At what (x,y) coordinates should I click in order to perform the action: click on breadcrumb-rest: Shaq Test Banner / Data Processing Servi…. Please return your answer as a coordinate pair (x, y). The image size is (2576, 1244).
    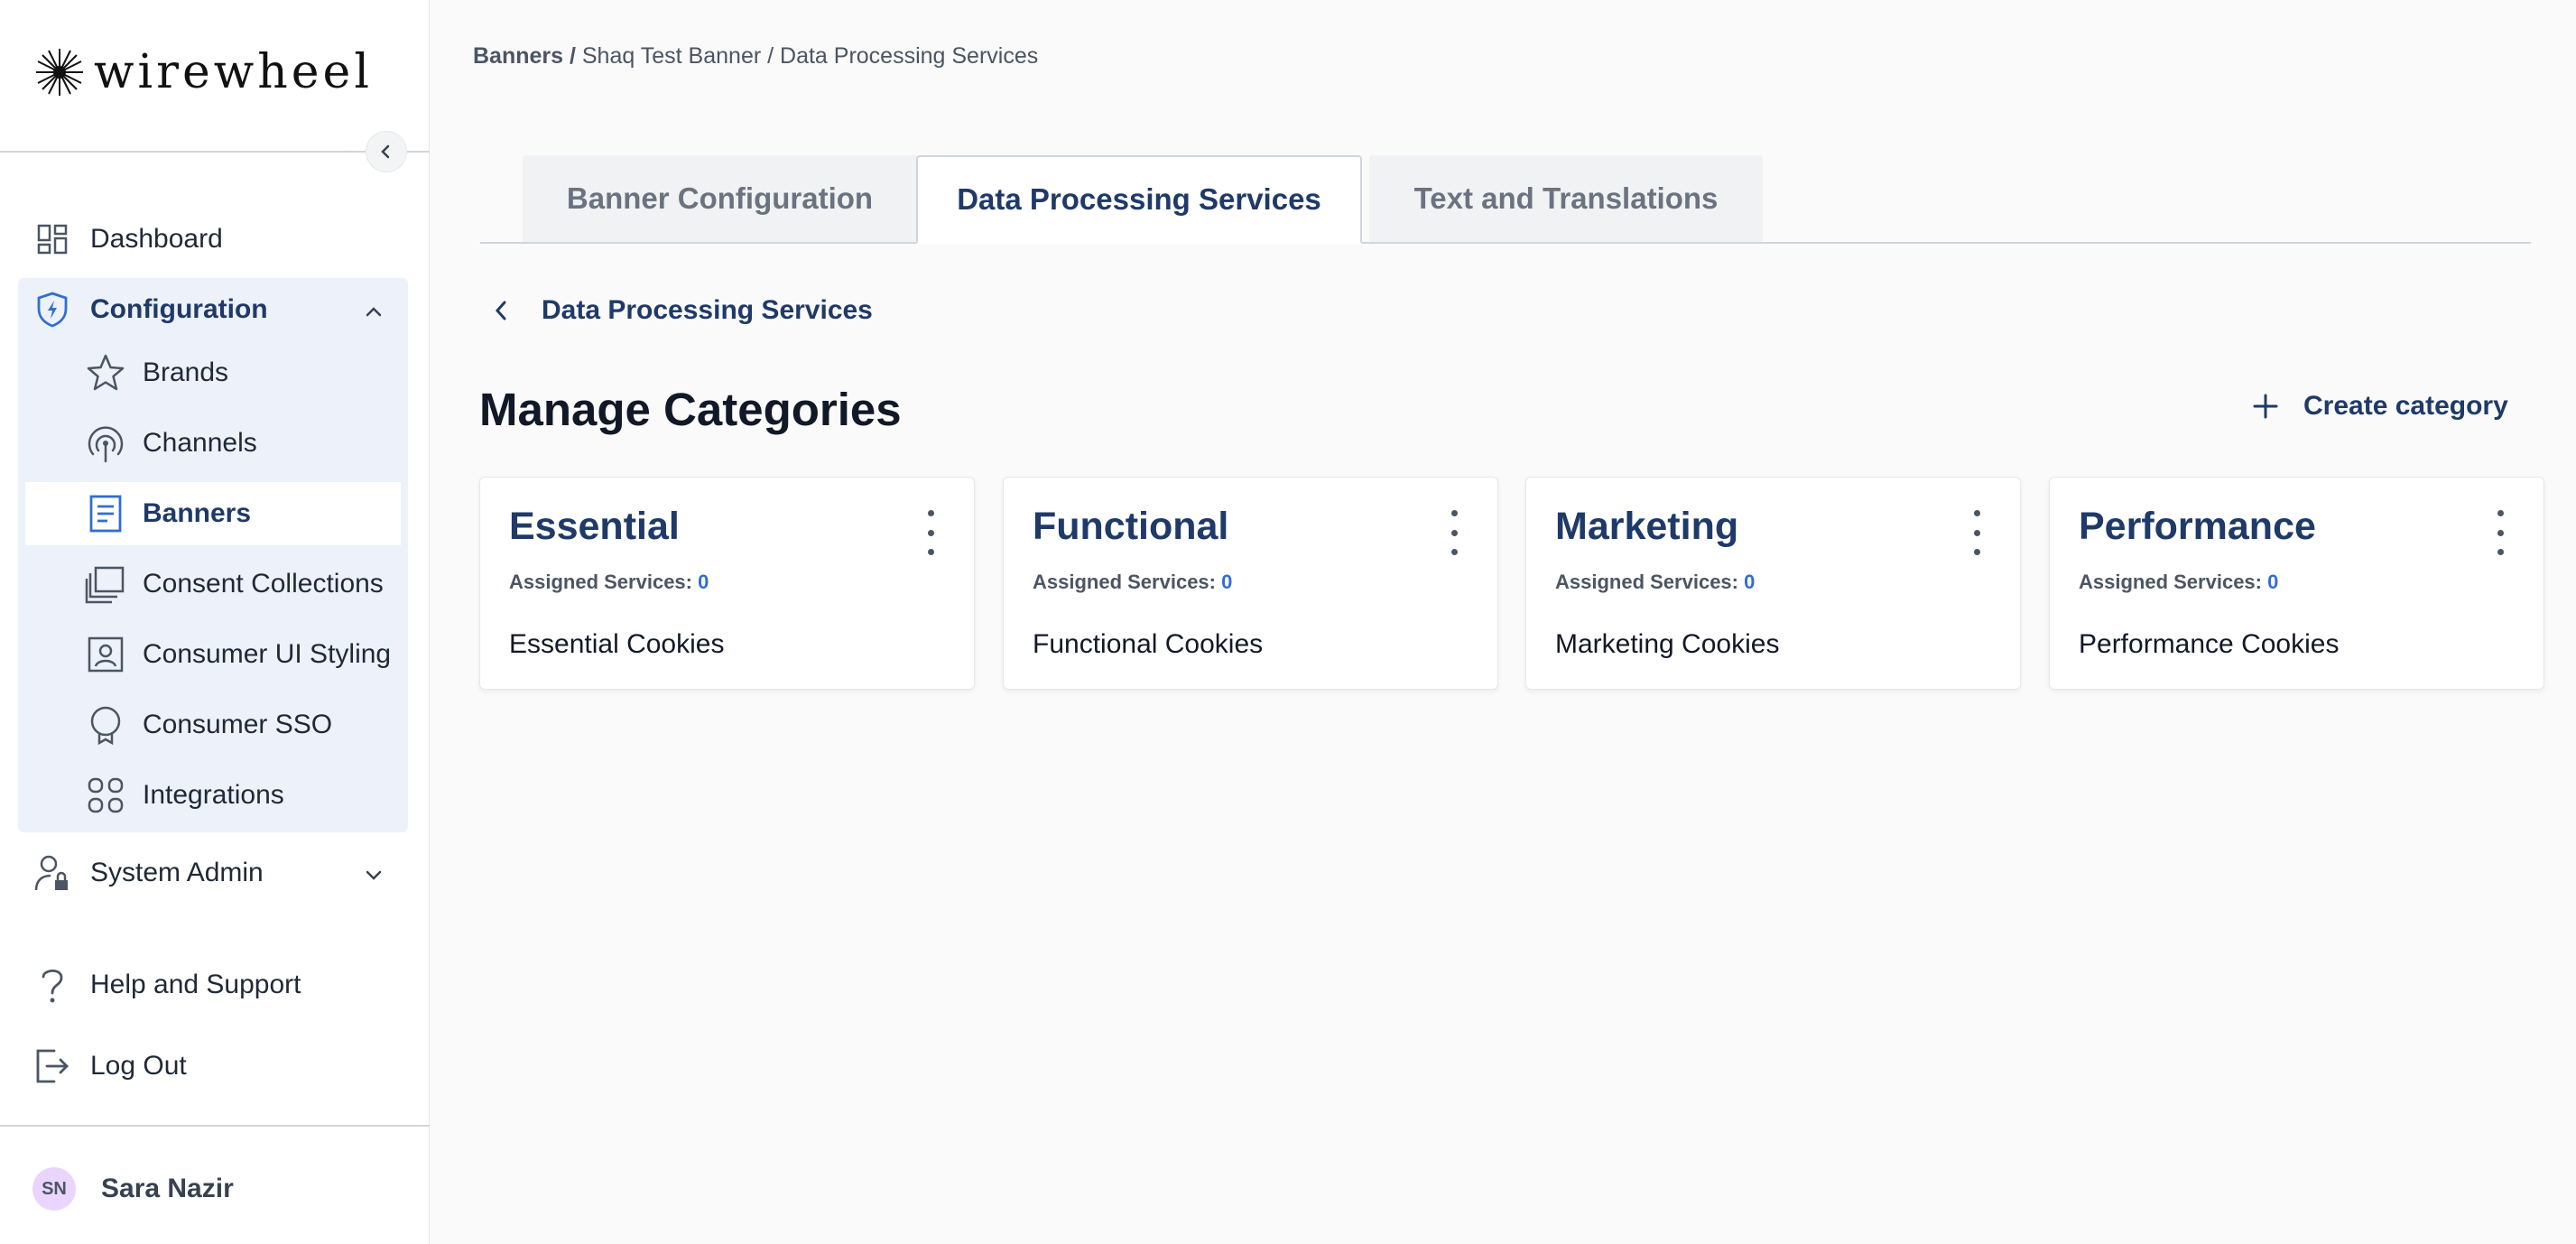
    Looking at the image, I should click on (807, 56).